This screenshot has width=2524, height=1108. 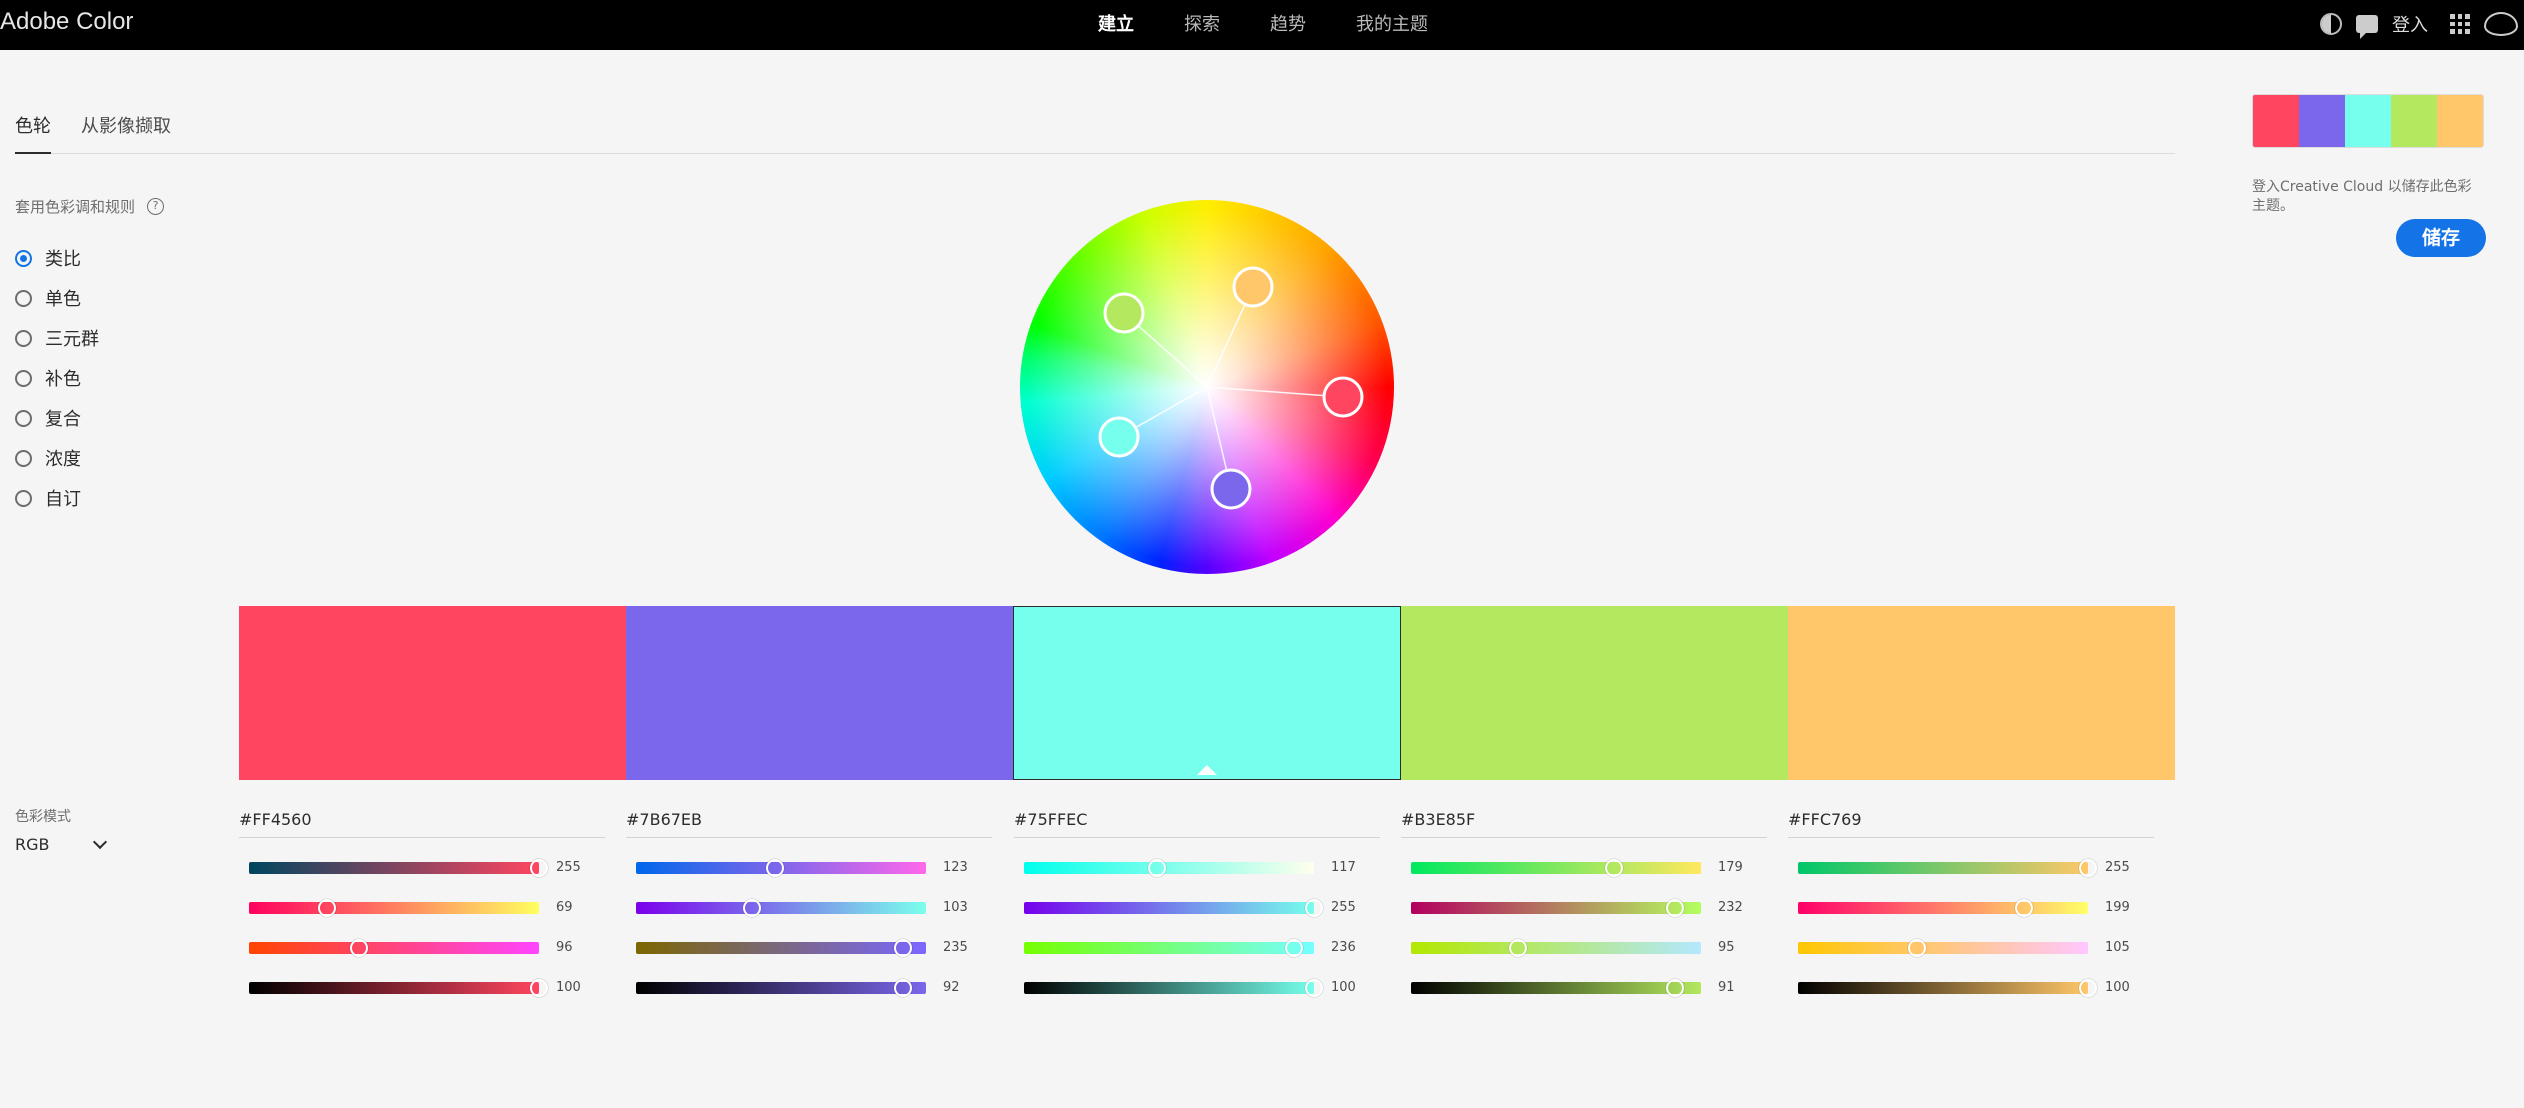 I want to click on channel-slider: 69, so click(x=427, y=908).